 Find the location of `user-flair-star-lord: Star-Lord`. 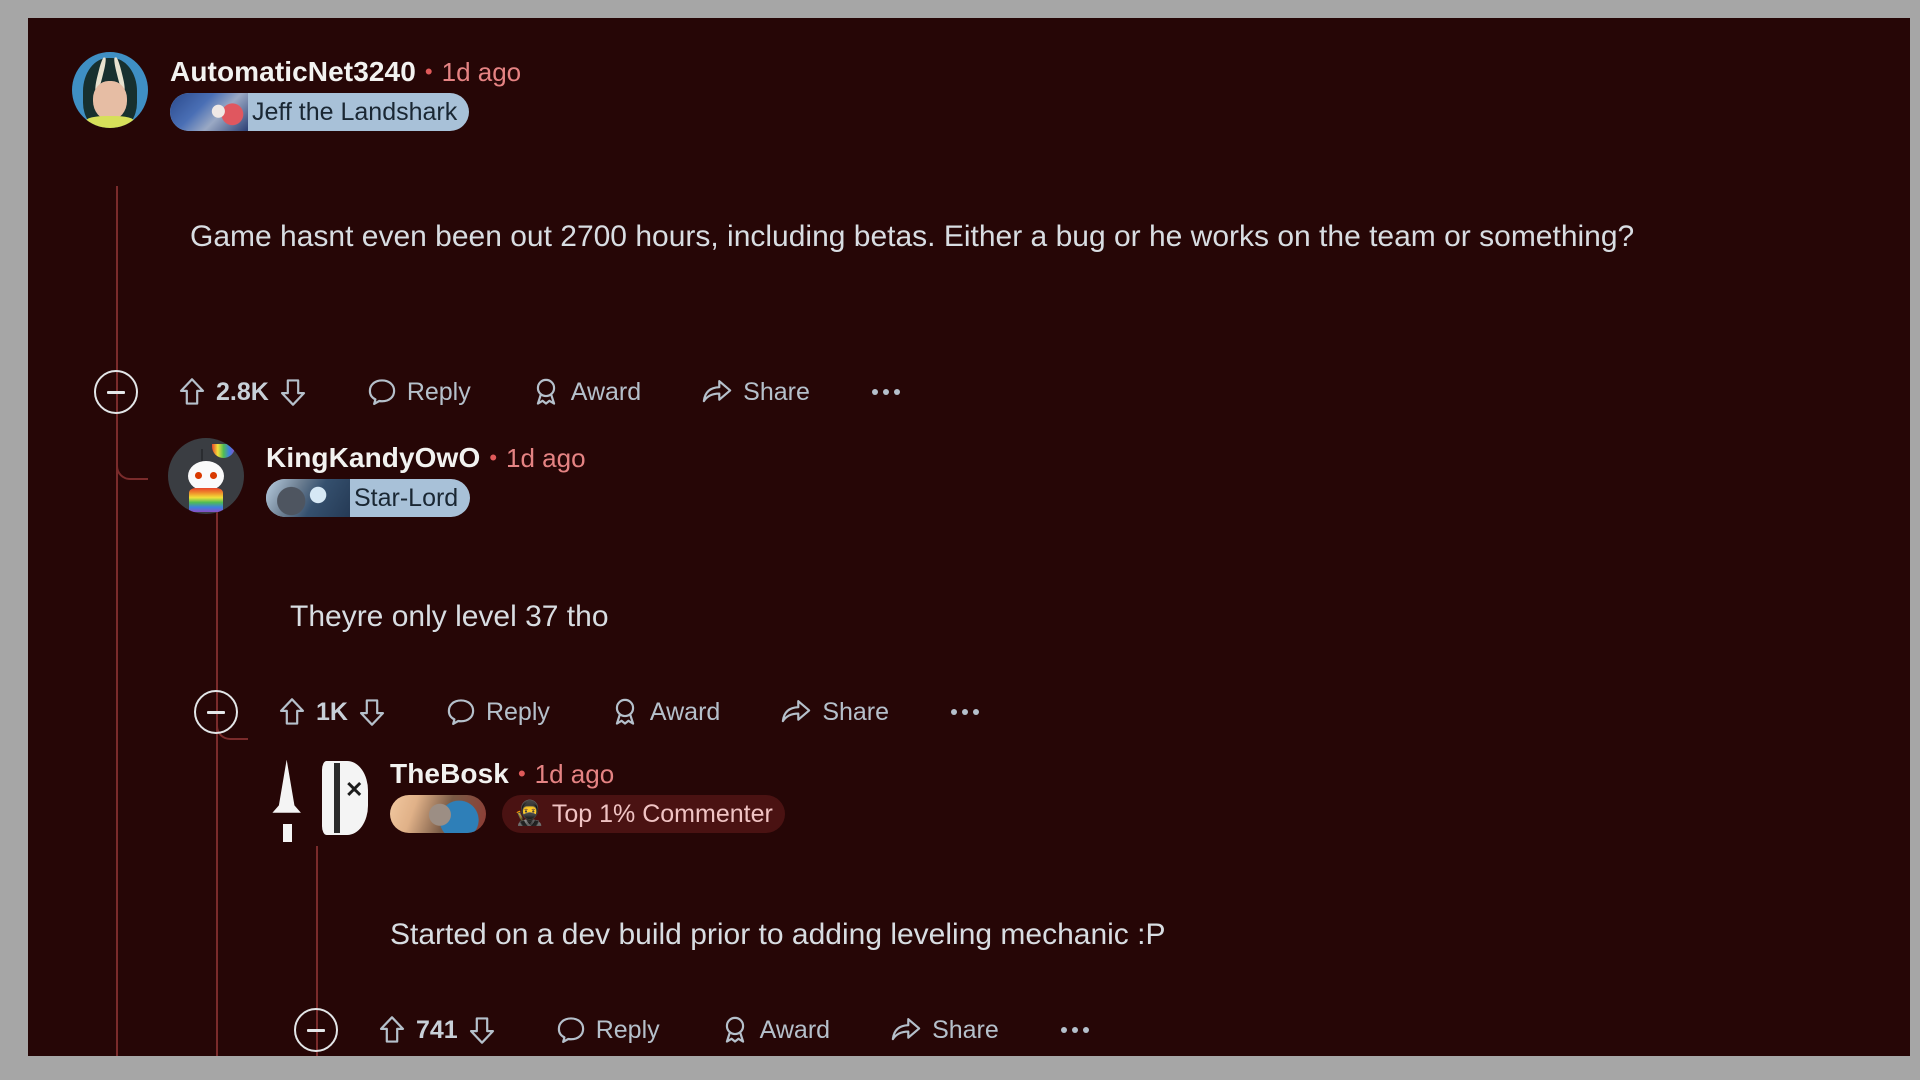

user-flair-star-lord: Star-Lord is located at coordinates (368, 498).